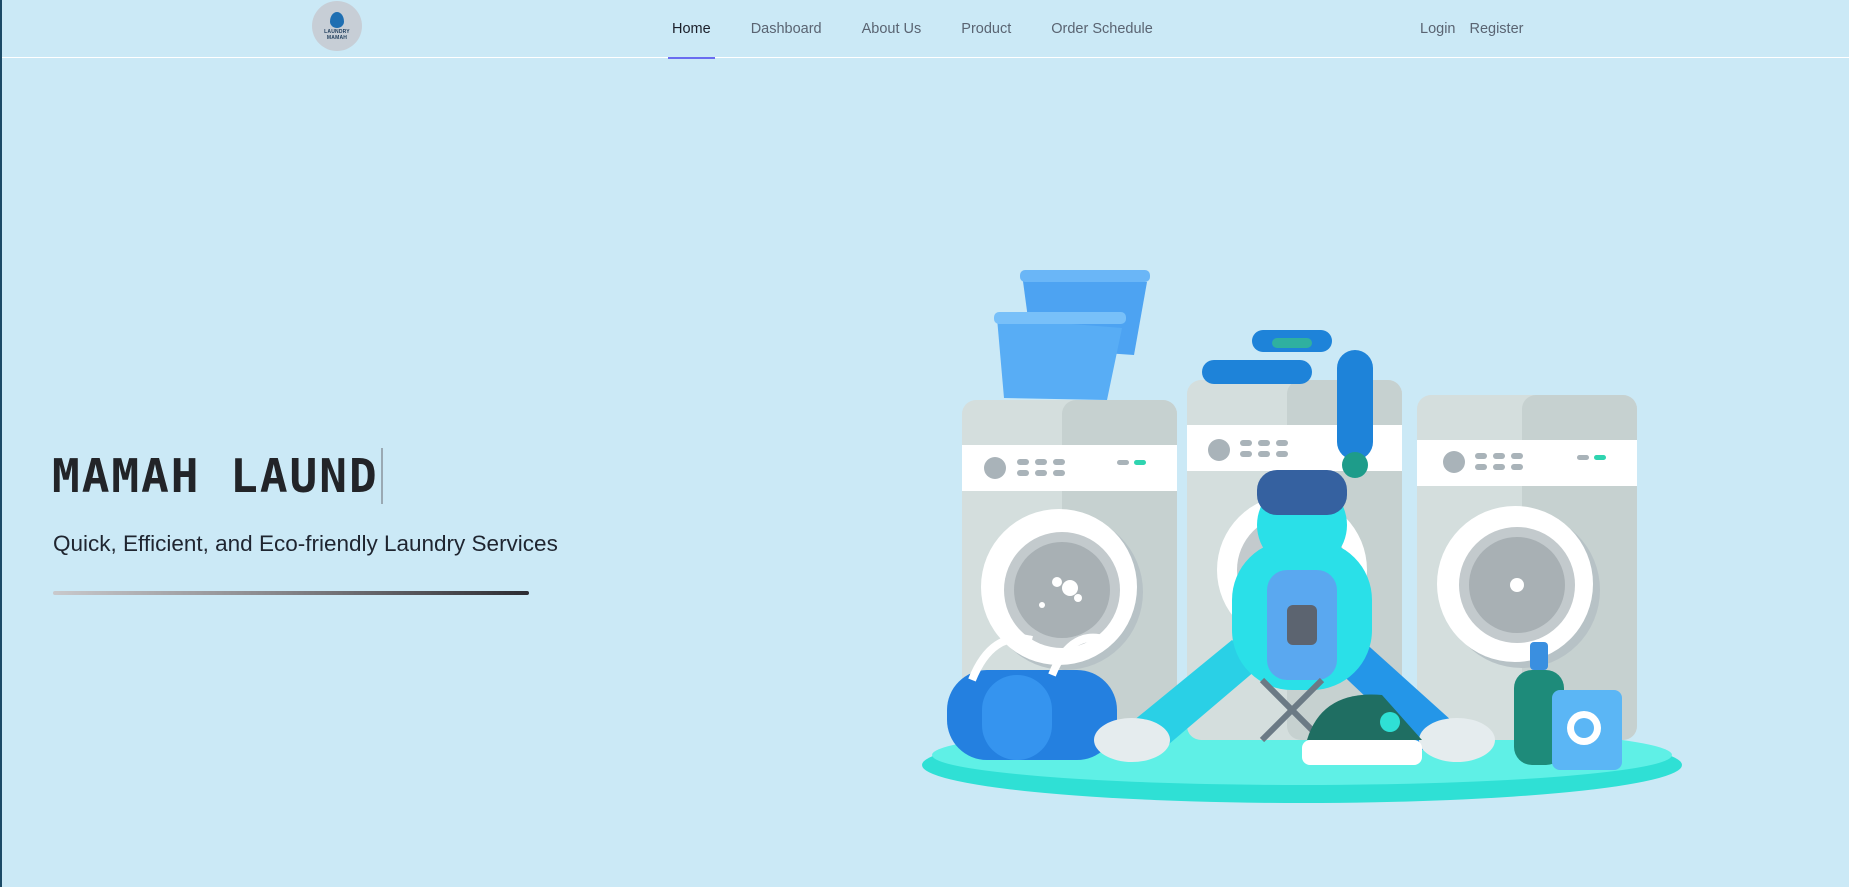 The height and width of the screenshot is (887, 1849). I want to click on logo-subtext: MAMAH, so click(337, 37).